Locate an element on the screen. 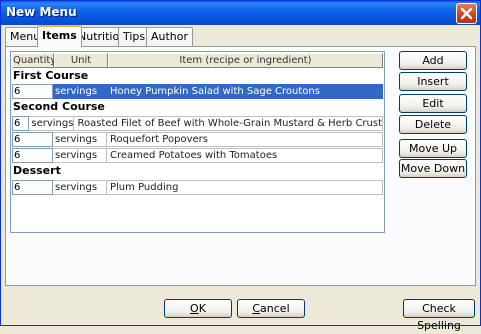 This screenshot has height=334, width=481. section-heading: Dessert is located at coordinates (37, 170).